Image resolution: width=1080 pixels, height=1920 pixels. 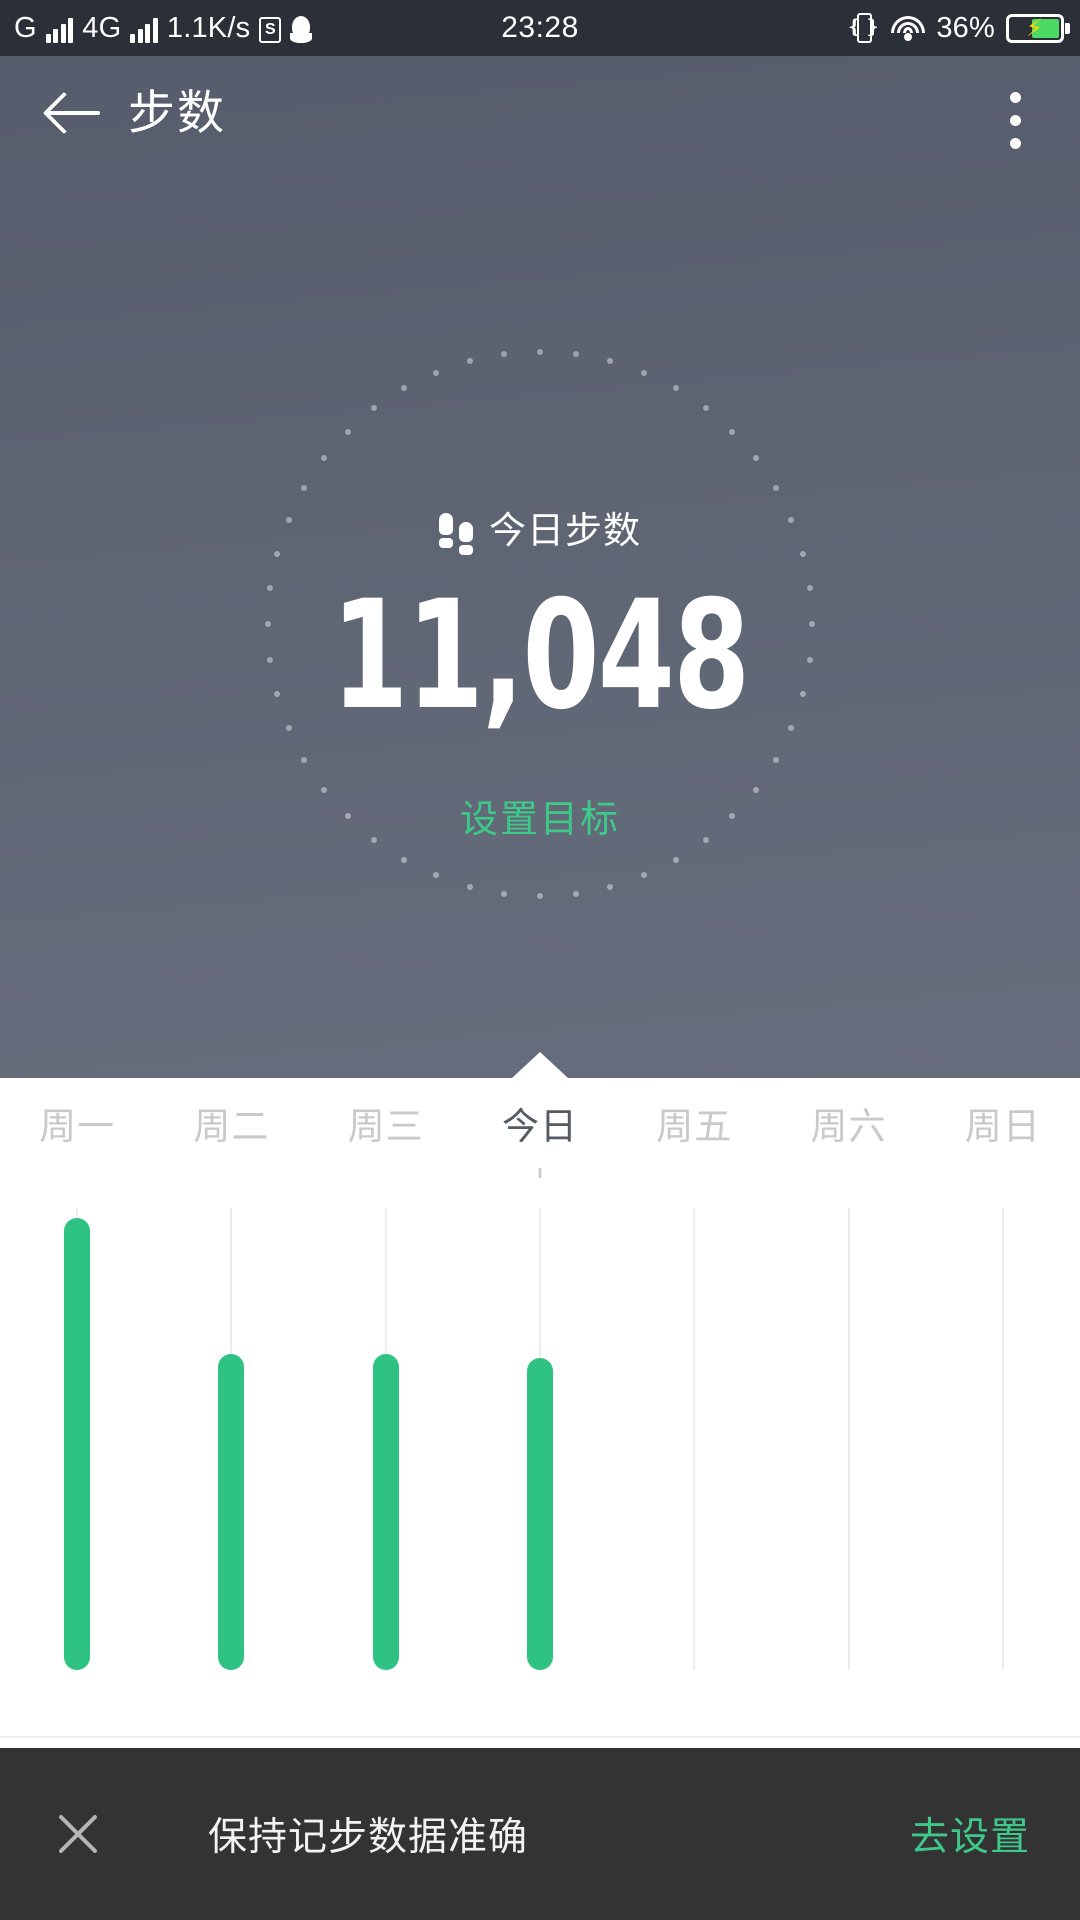 What do you see at coordinates (540, 1065) in the screenshot?
I see `selected-day-notch` at bounding box center [540, 1065].